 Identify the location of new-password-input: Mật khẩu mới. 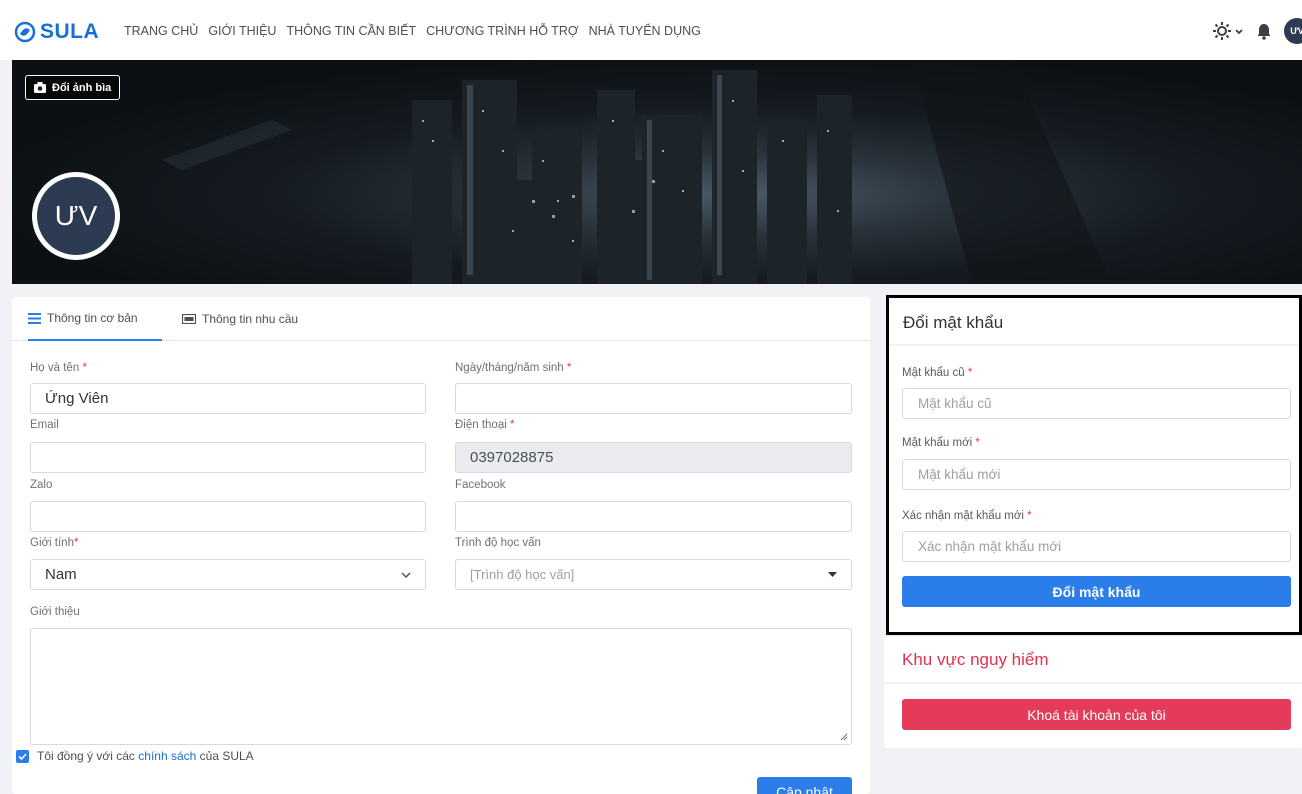
(1096, 474).